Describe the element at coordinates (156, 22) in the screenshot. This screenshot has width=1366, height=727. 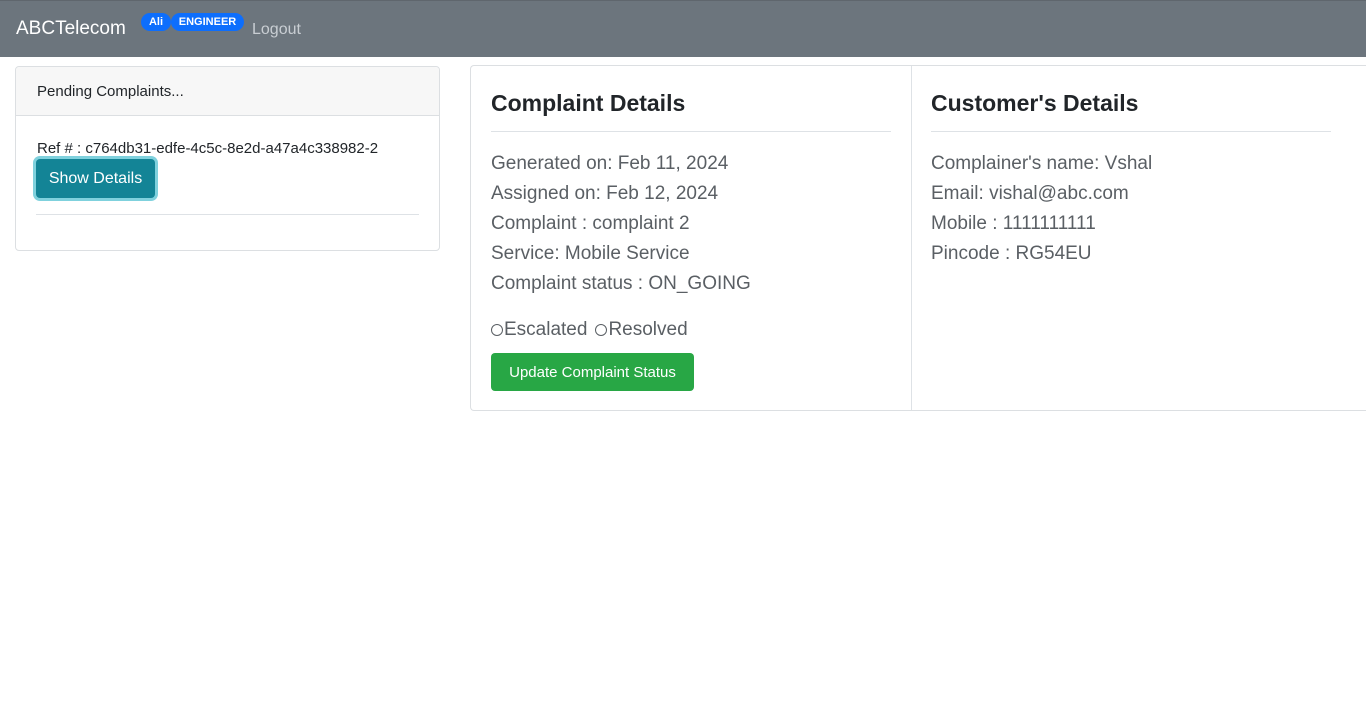
I see `user-badge: Ali` at that location.